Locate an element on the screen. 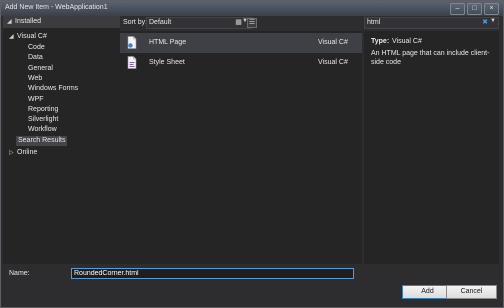 The width and height of the screenshot is (504, 308). template-name: HTML Page is located at coordinates (168, 42).